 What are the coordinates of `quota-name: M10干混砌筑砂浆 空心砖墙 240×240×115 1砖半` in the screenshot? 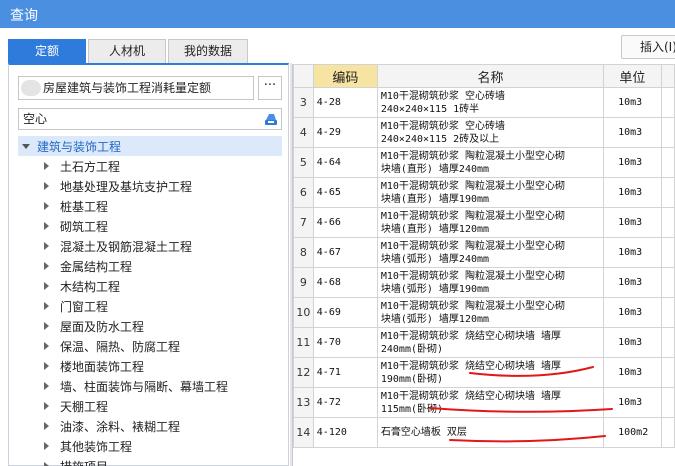 It's located at (490, 102).